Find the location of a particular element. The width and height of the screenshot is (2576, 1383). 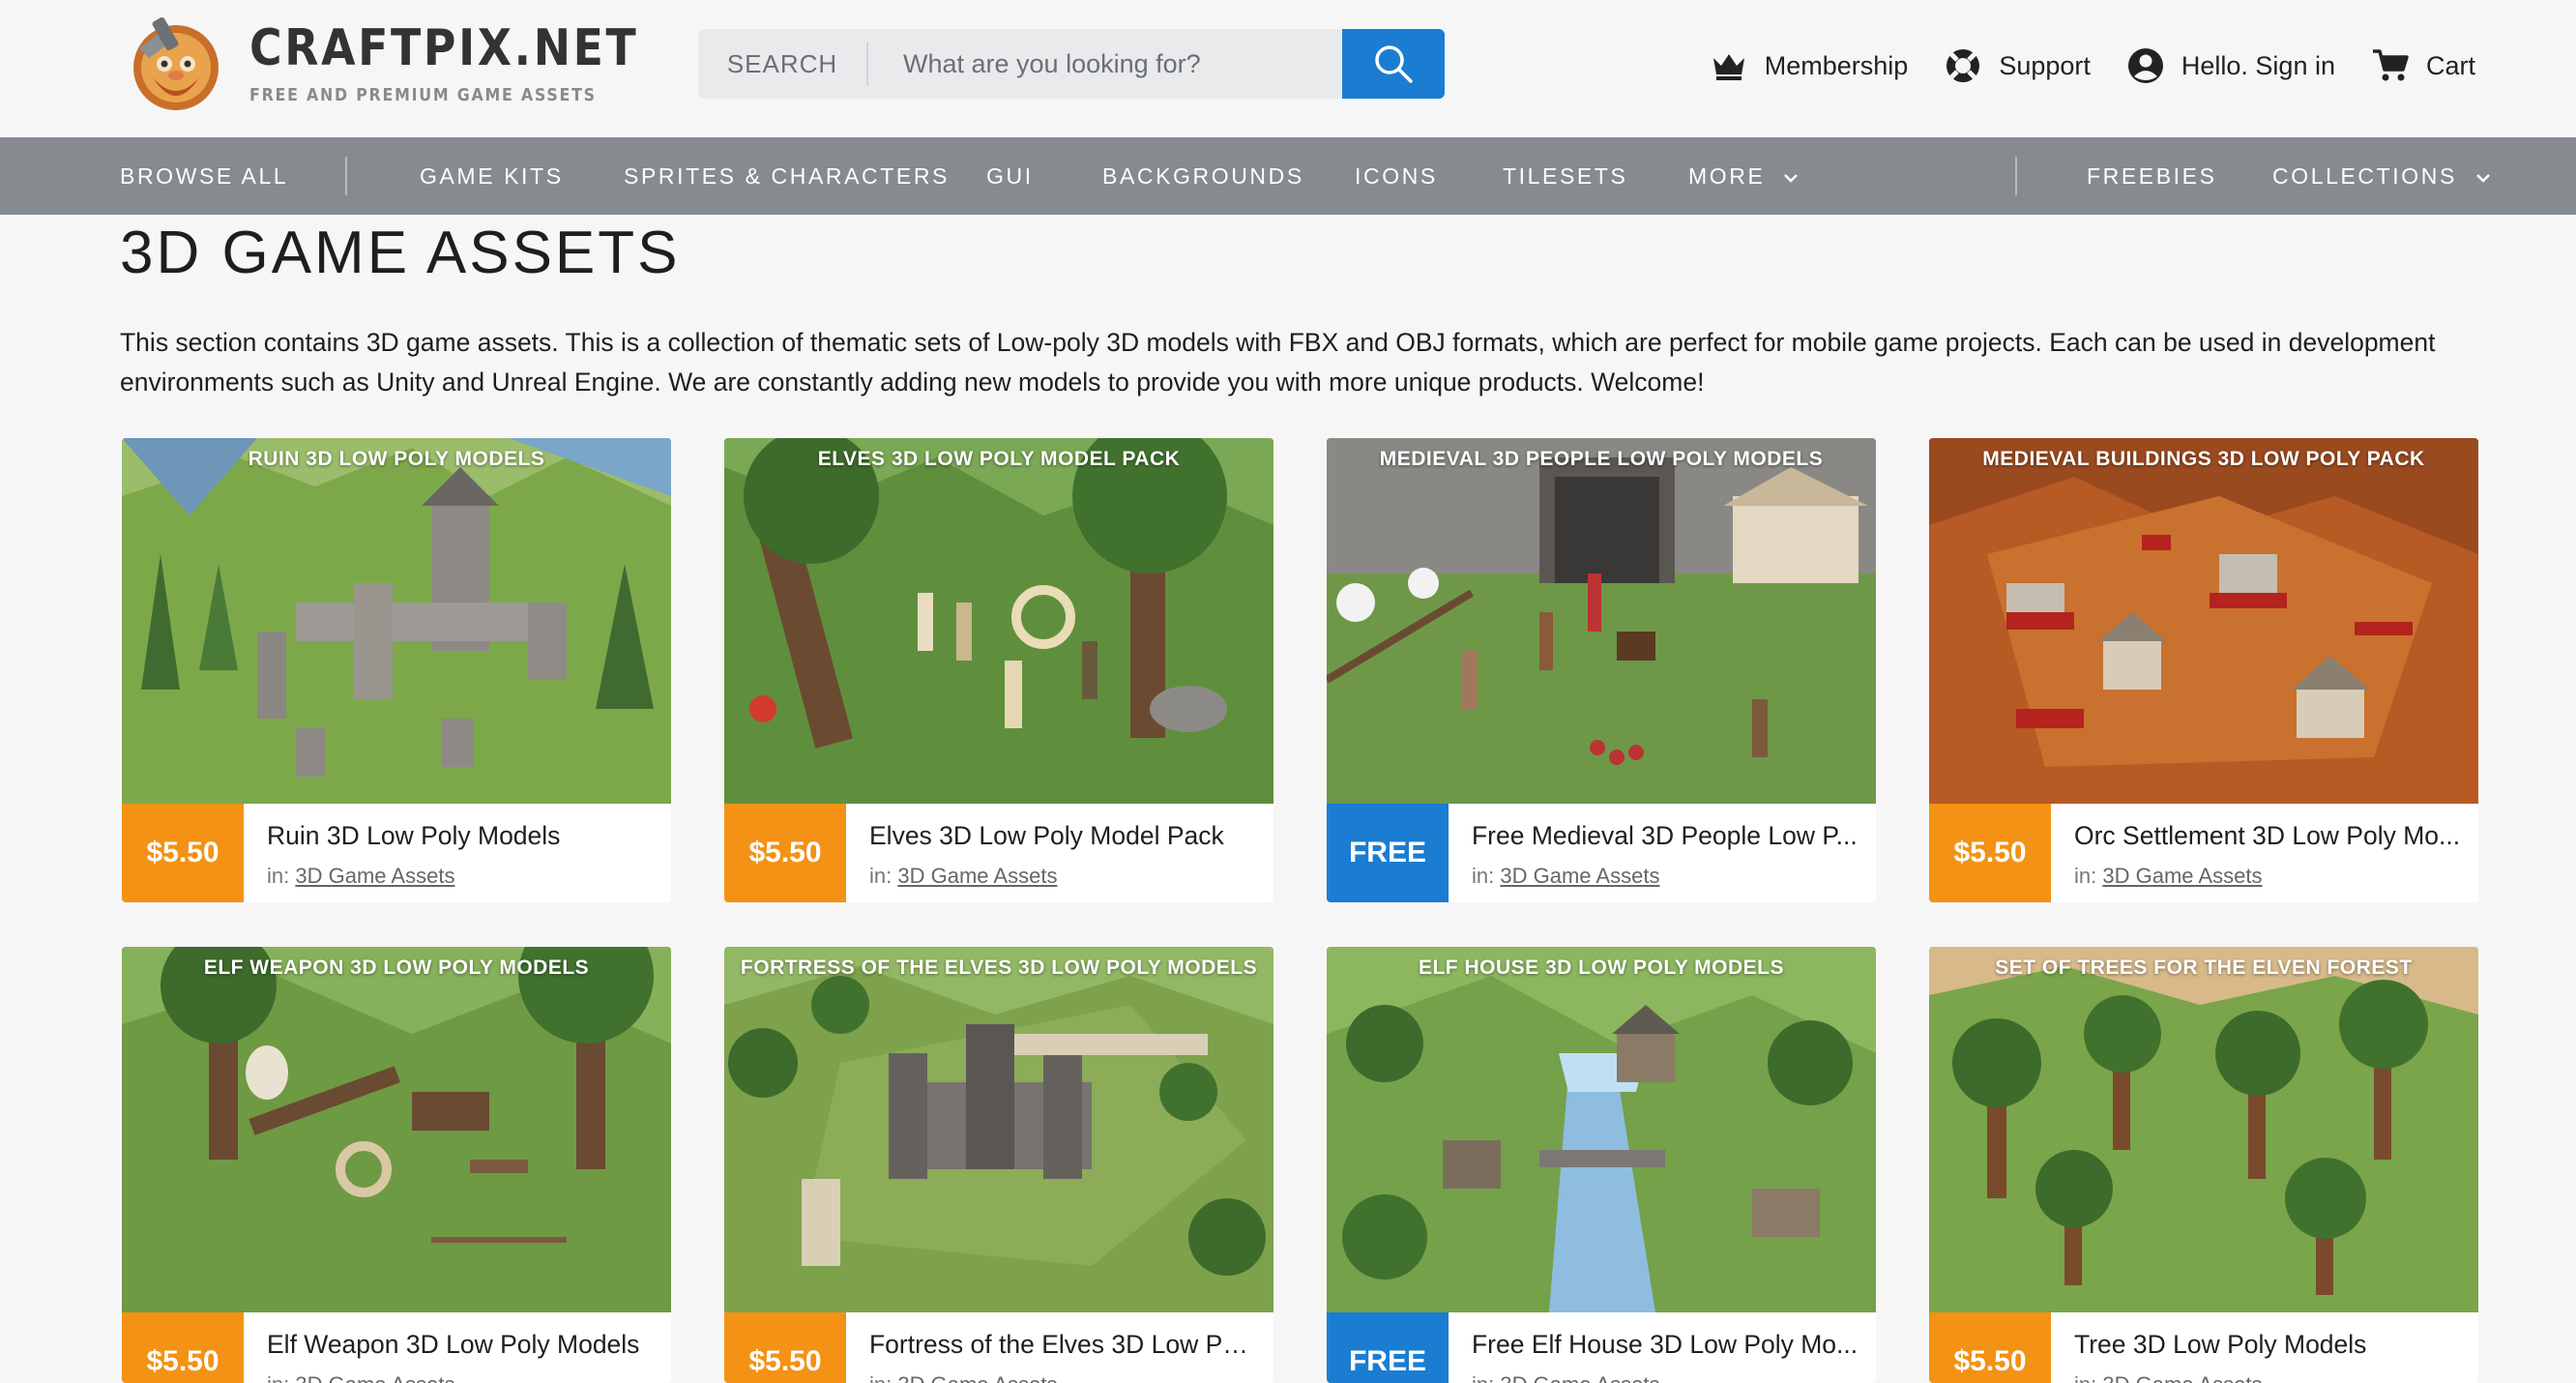

elves-scene-image is located at coordinates (998, 621).